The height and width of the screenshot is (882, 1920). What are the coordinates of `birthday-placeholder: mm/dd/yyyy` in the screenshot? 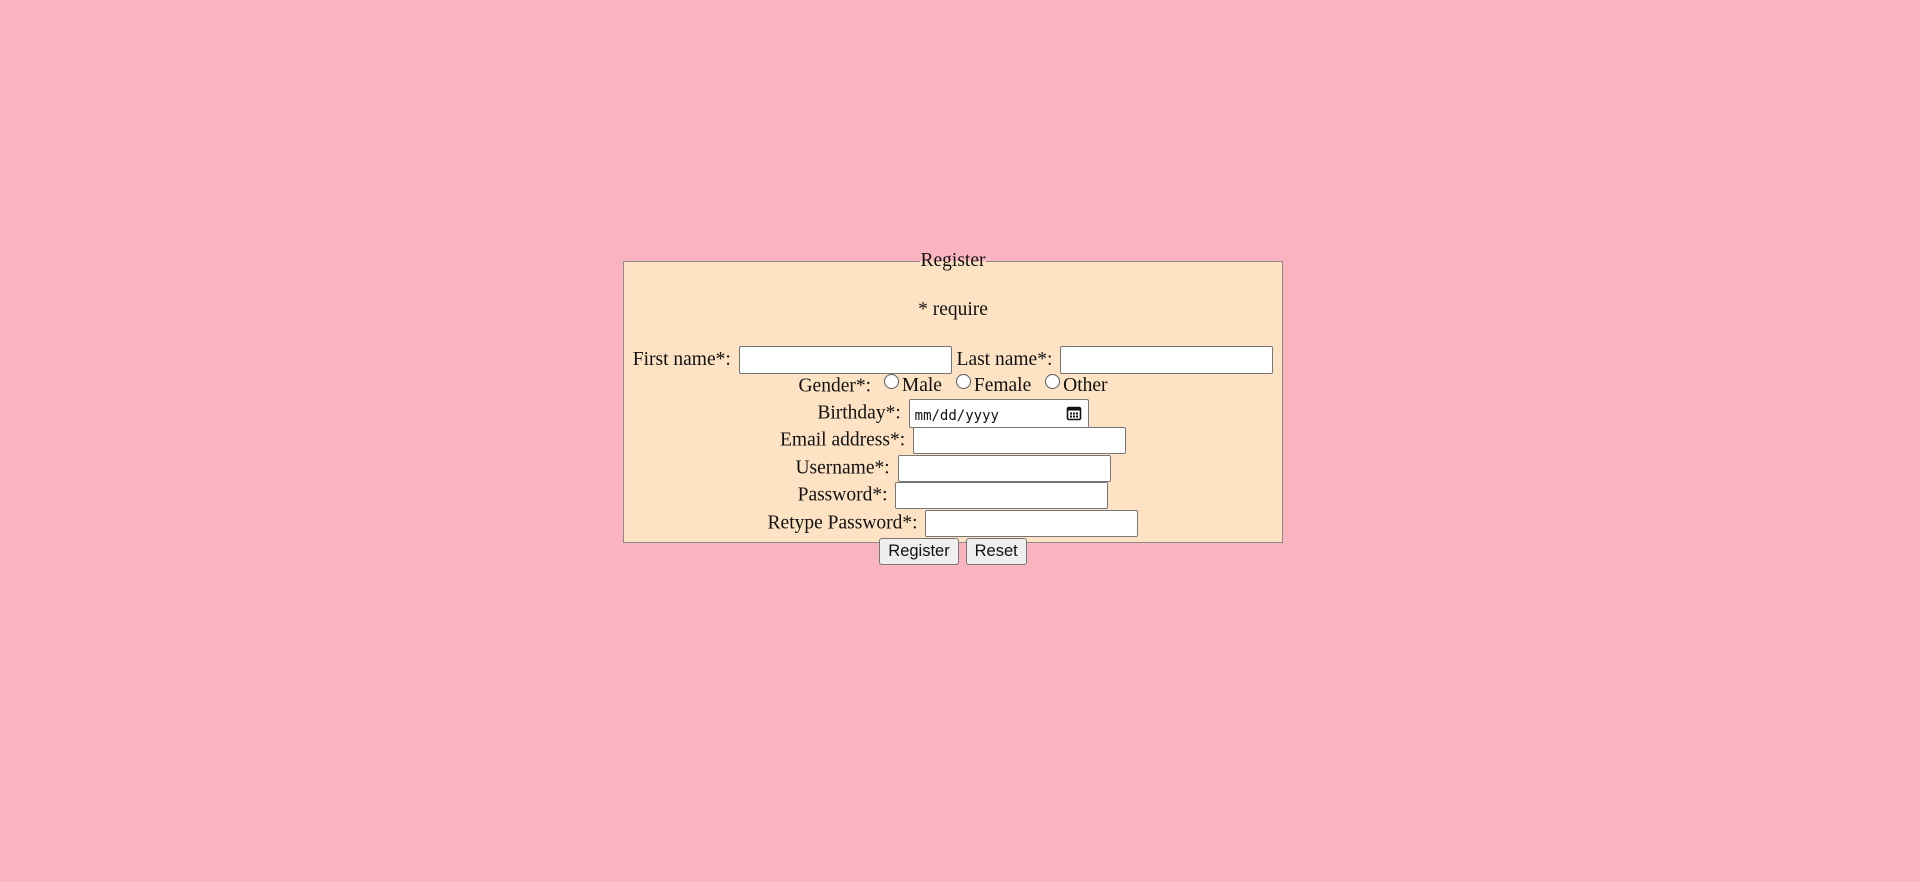 It's located at (956, 416).